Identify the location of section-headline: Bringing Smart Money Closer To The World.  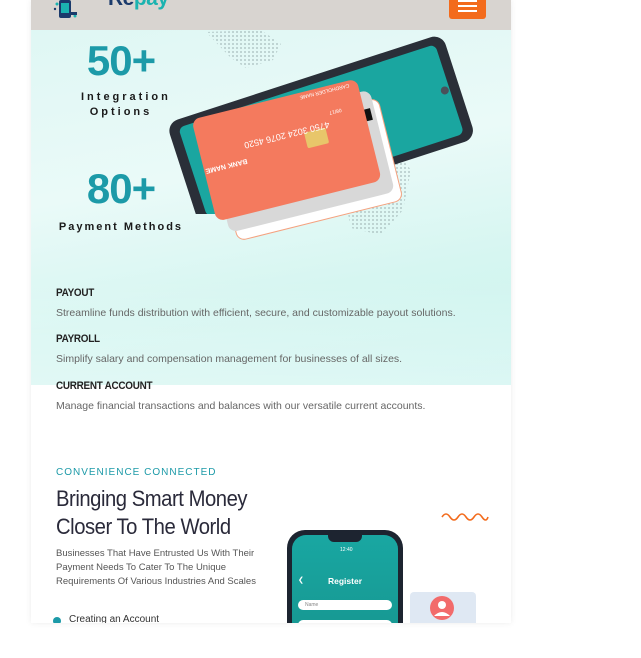
(166, 513).